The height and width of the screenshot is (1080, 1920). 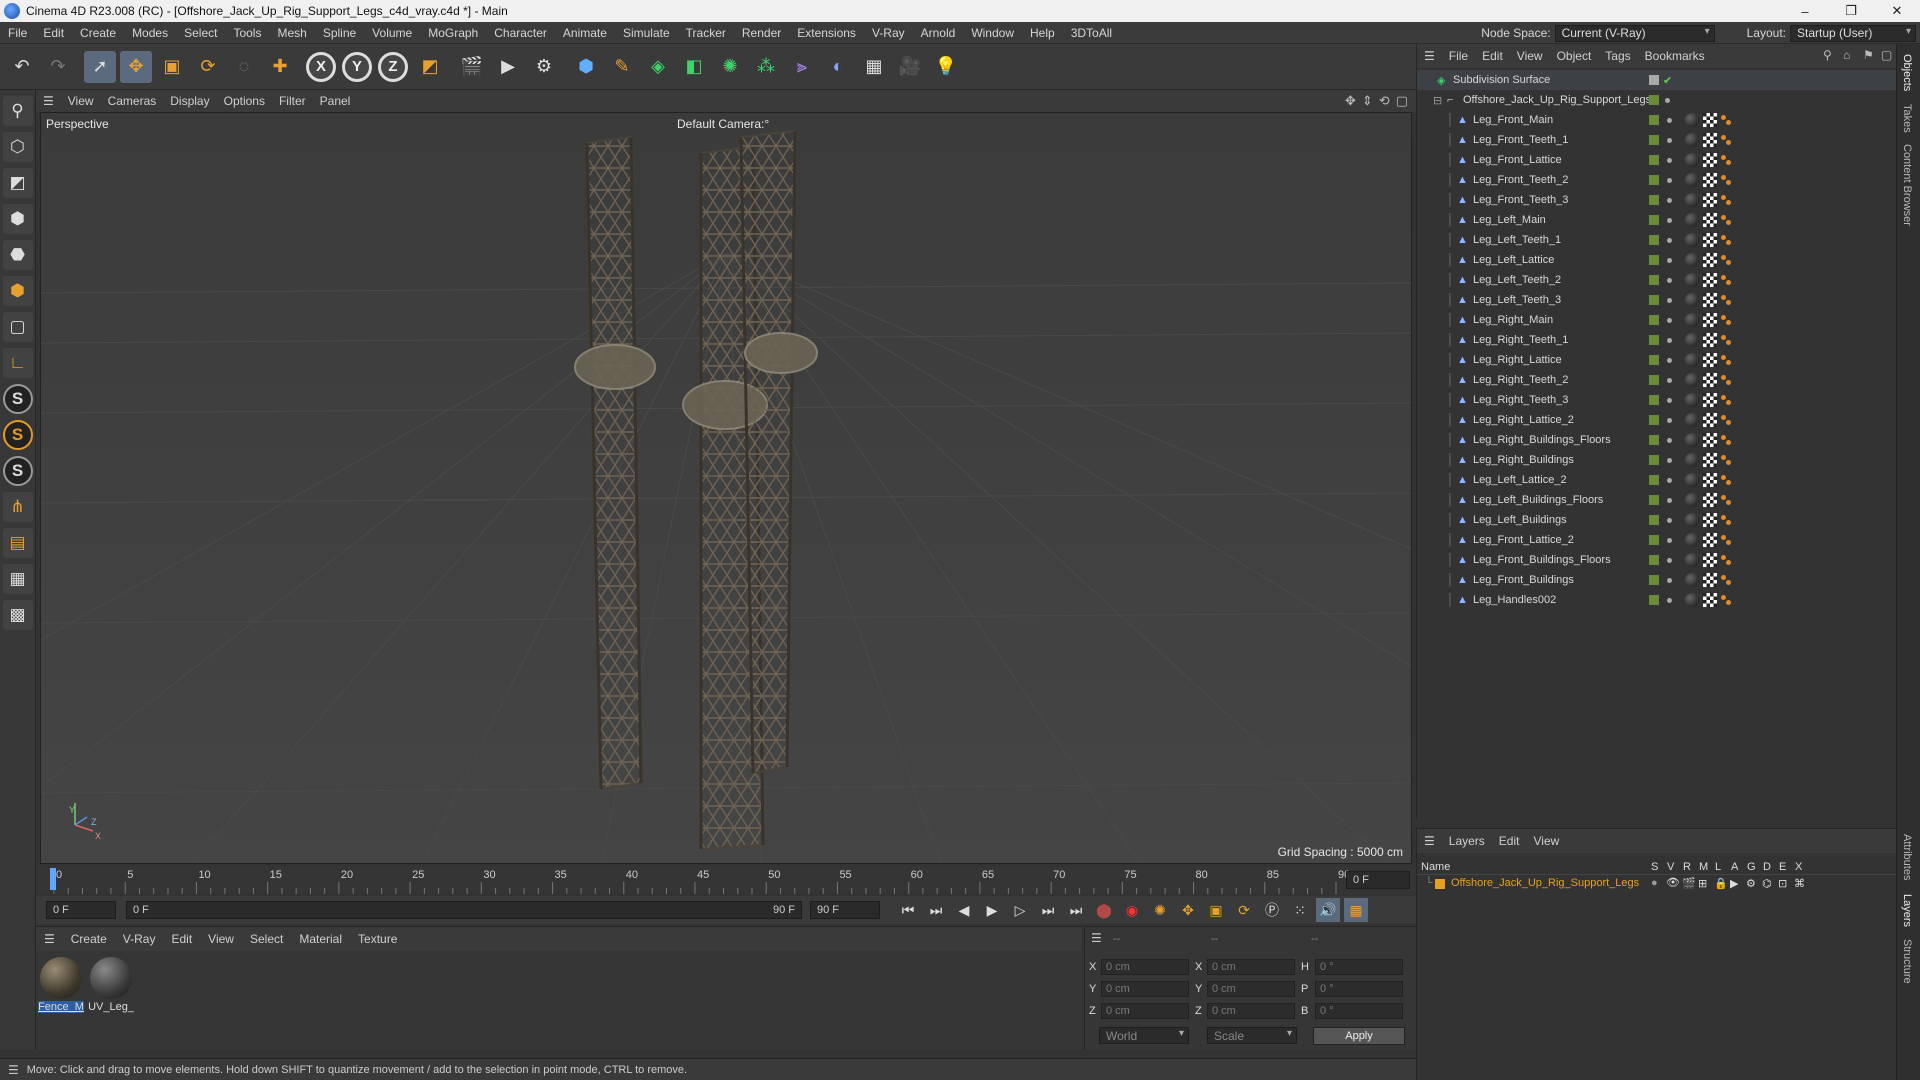 What do you see at coordinates (48, 101) in the screenshot?
I see `viewport-hamburger-icon: ☰` at bounding box center [48, 101].